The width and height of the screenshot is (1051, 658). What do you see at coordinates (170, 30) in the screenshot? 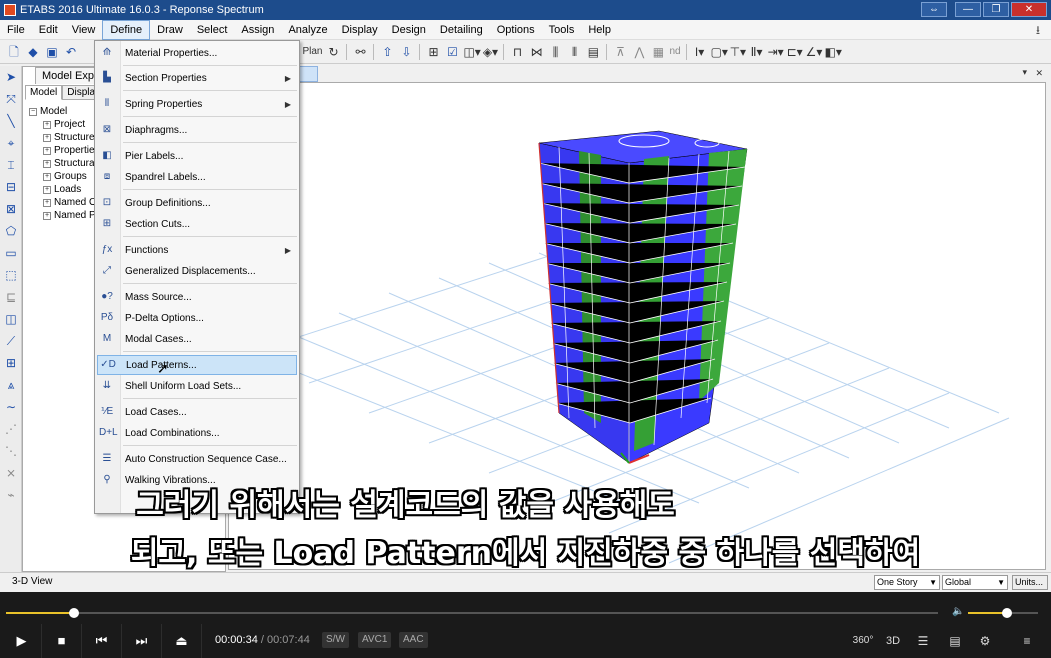
I see `menu-draw: Draw` at bounding box center [170, 30].